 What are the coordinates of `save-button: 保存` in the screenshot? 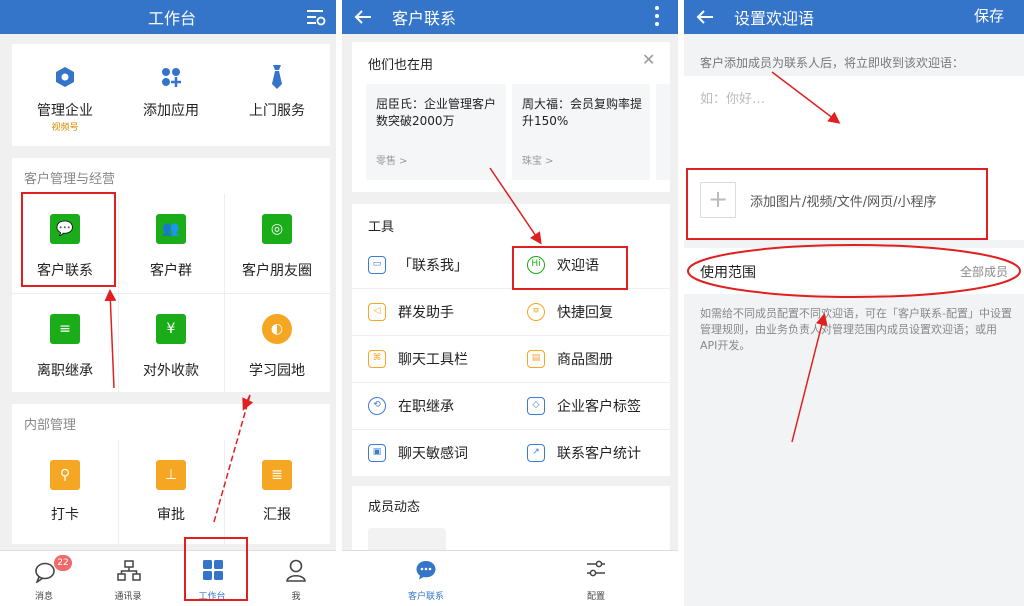 It's located at (989, 15).